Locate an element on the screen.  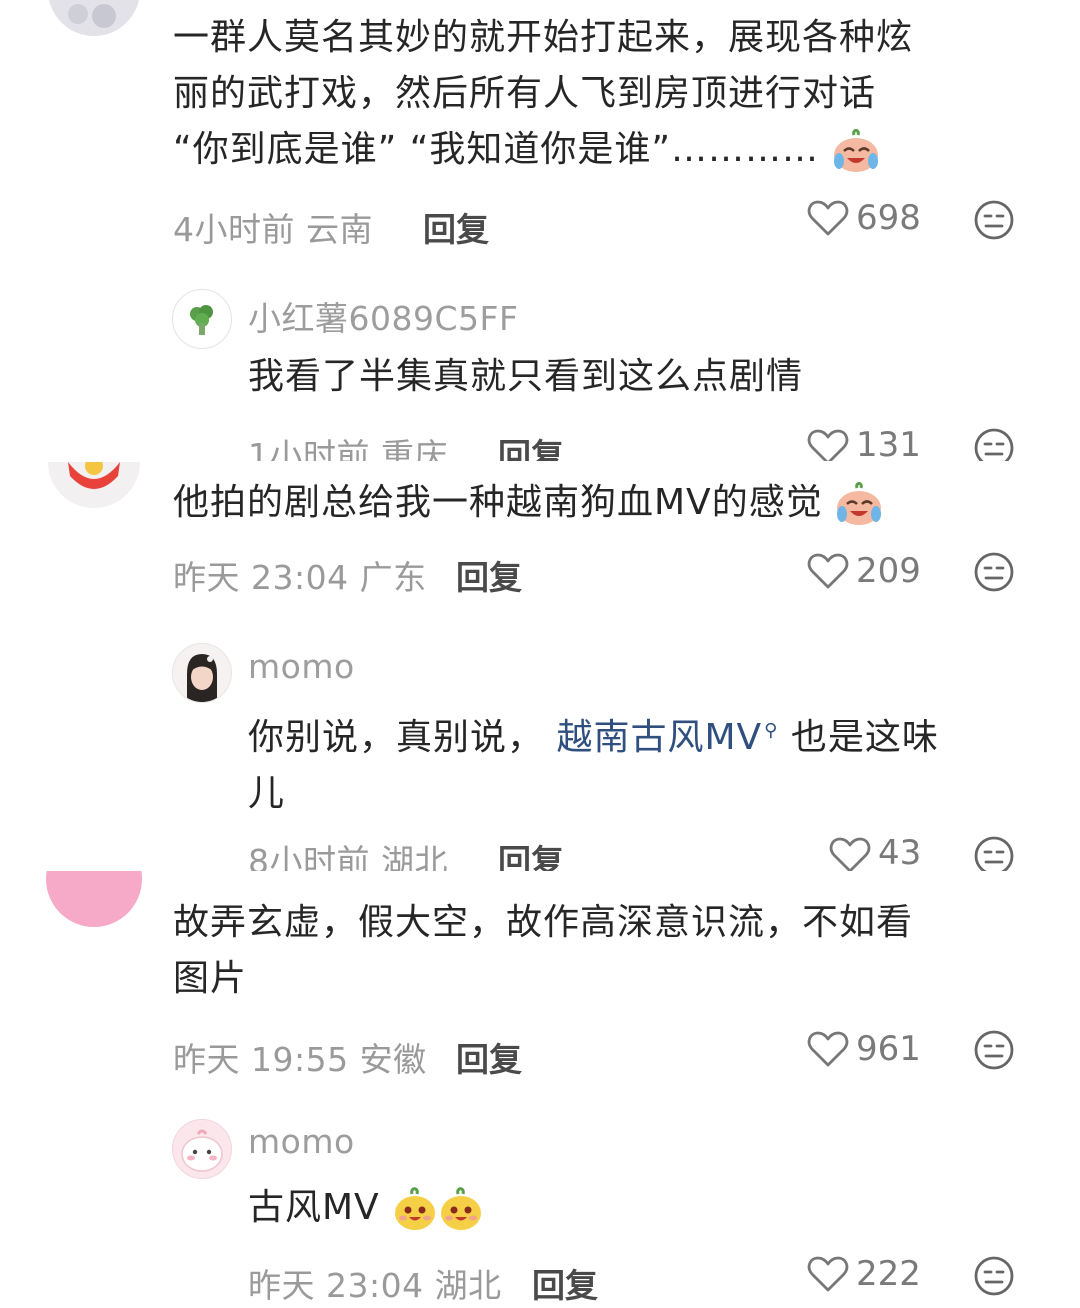
comment-location: 云南 is located at coordinates (339, 229).